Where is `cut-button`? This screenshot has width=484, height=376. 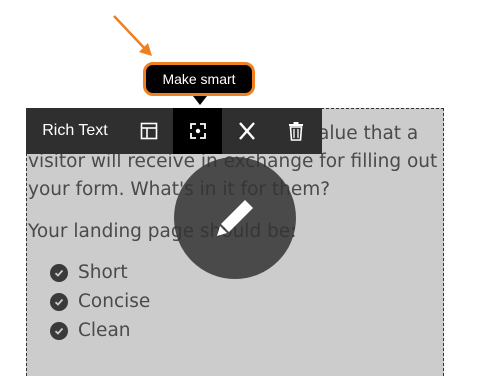 cut-button is located at coordinates (246, 131).